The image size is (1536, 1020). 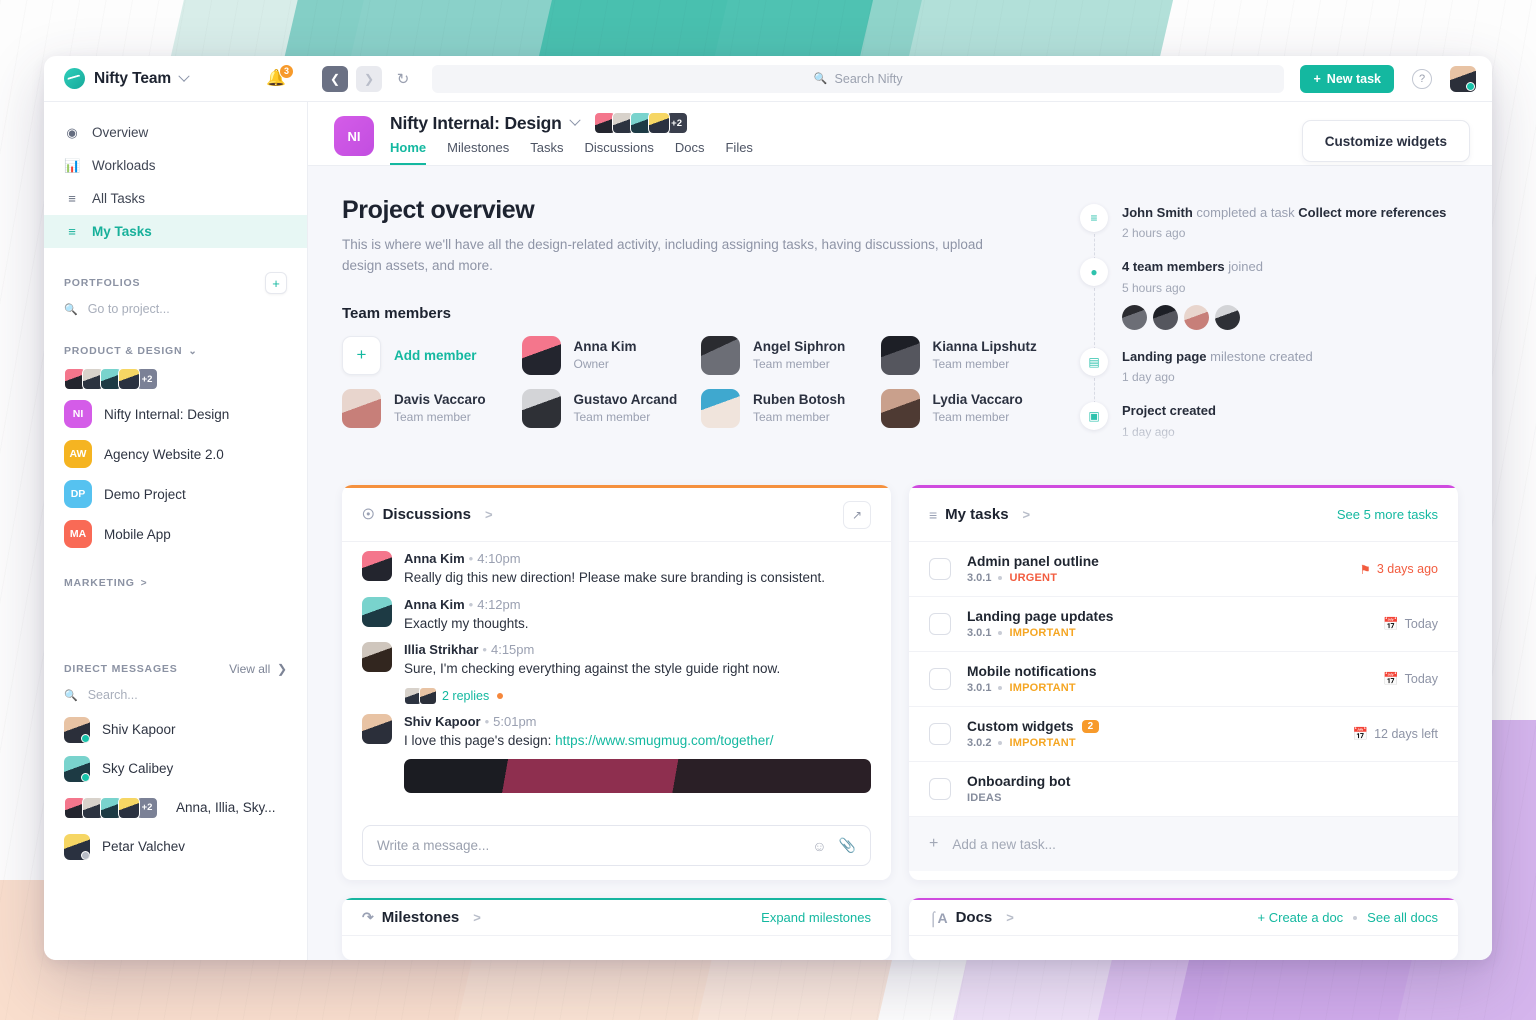 What do you see at coordinates (369, 78) in the screenshot?
I see `forward-button: ❯` at bounding box center [369, 78].